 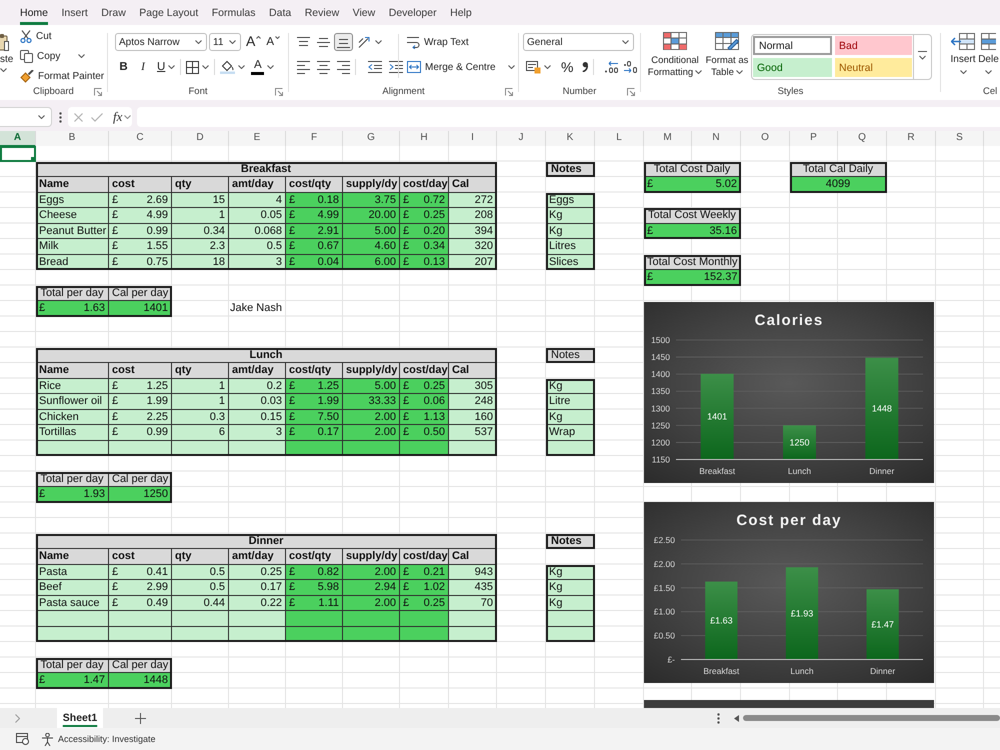 I want to click on group-label: Font, so click(x=198, y=92).